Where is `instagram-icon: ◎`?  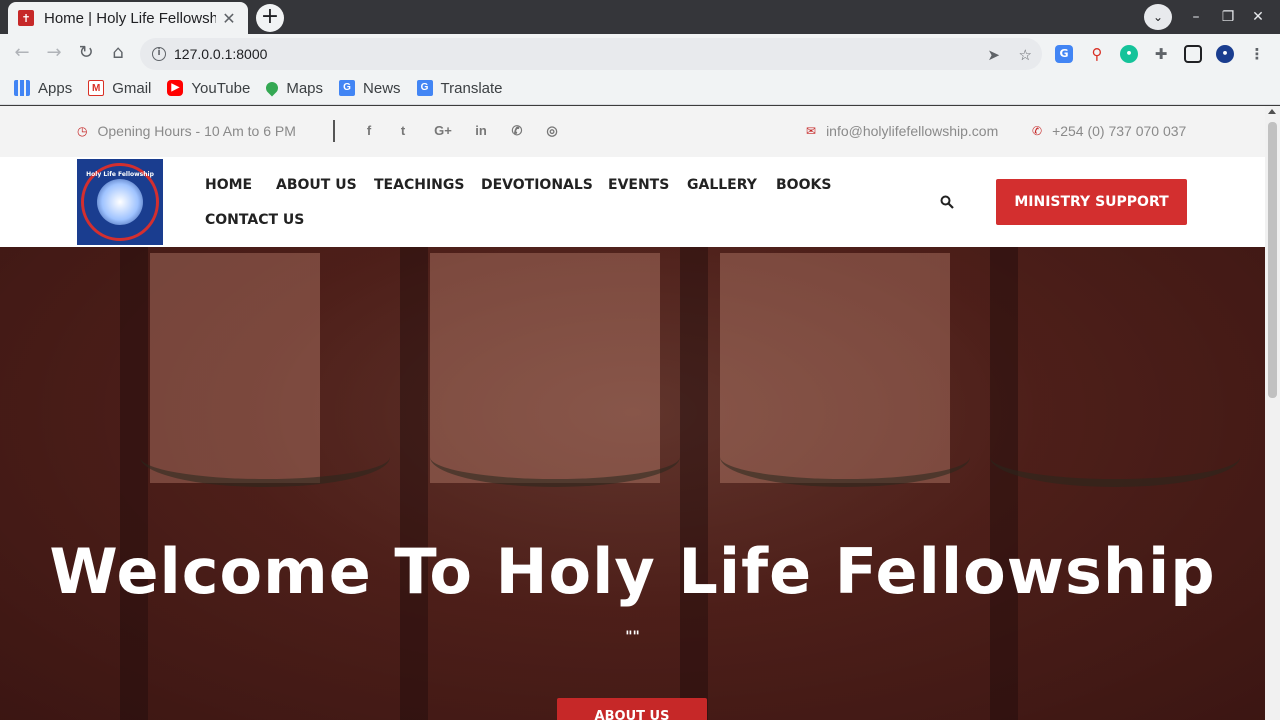 instagram-icon: ◎ is located at coordinates (552, 131).